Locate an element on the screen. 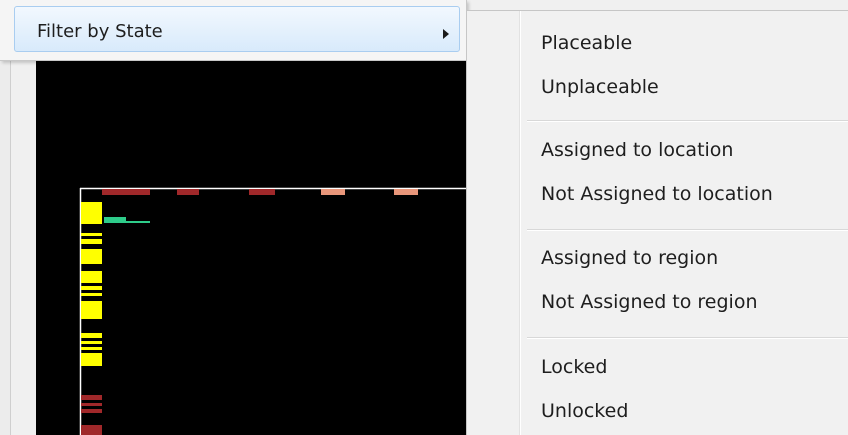 The image size is (848, 435). menu-item-label: Filter by State is located at coordinates (100, 31).